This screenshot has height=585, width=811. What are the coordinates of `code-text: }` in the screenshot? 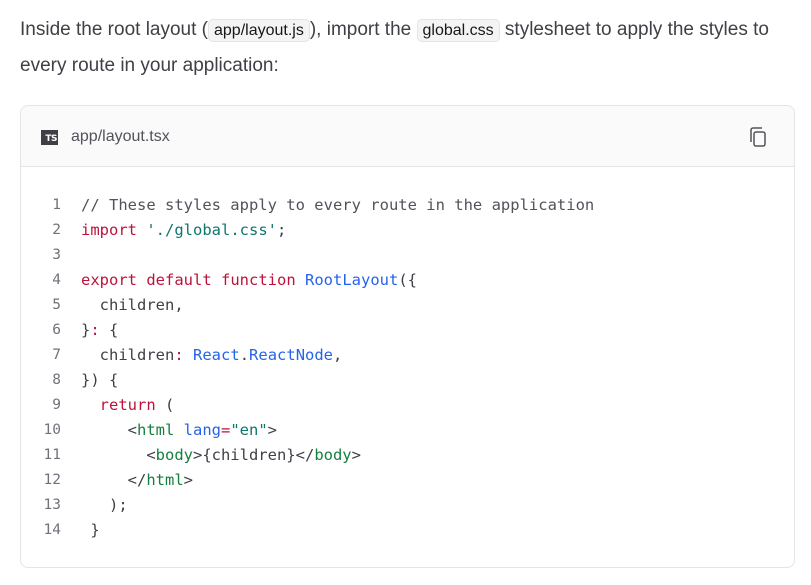 It's located at (80, 530).